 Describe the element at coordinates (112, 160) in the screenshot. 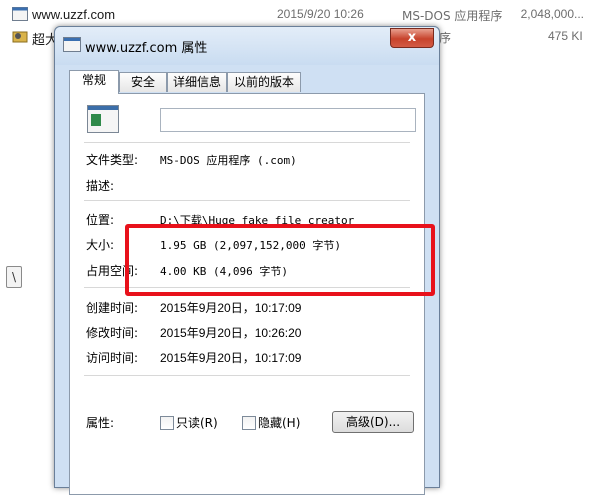

I see `file-type-label: 文件类型:` at that location.